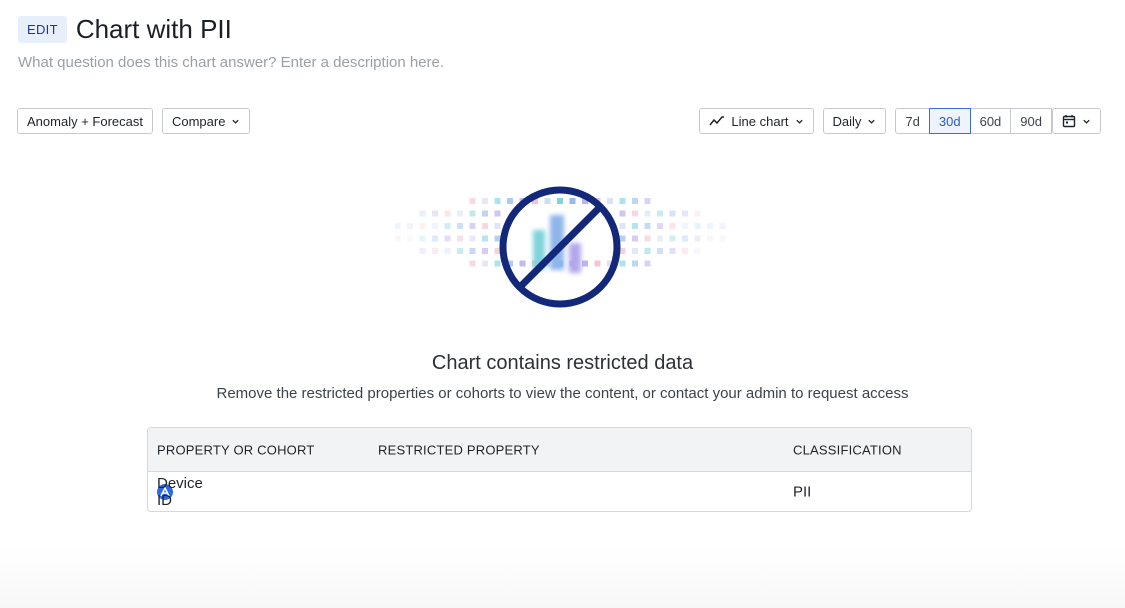 The width and height of the screenshot is (1125, 608). Describe the element at coordinates (717, 121) in the screenshot. I see `line-chart-icon` at that location.